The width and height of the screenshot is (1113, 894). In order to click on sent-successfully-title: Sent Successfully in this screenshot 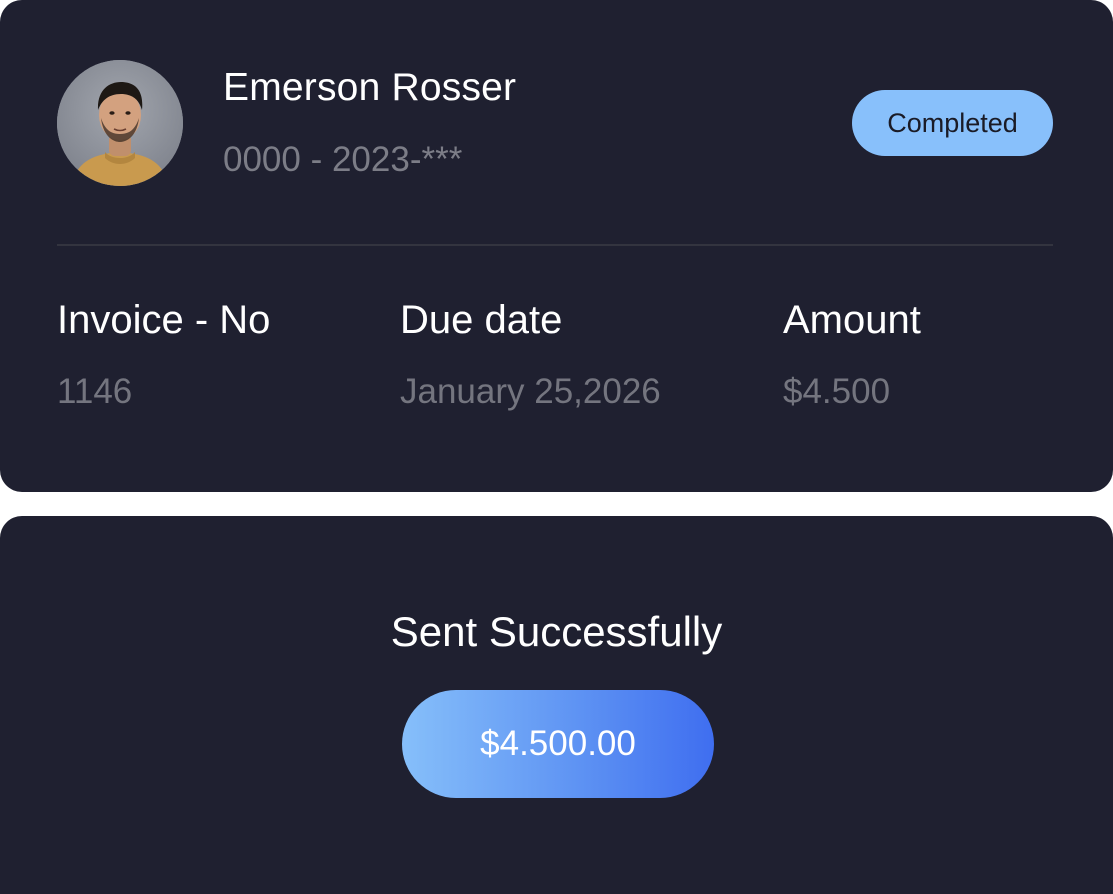, I will do `click(556, 631)`.